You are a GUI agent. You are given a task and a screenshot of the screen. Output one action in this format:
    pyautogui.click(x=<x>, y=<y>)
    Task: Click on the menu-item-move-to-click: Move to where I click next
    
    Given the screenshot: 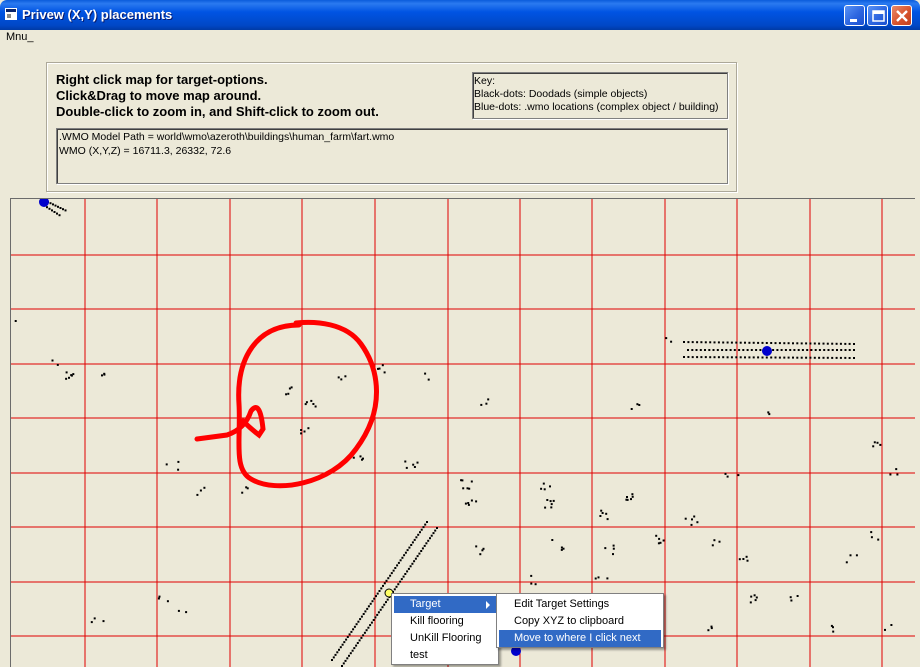 What is the action you would take?
    pyautogui.click(x=580, y=638)
    